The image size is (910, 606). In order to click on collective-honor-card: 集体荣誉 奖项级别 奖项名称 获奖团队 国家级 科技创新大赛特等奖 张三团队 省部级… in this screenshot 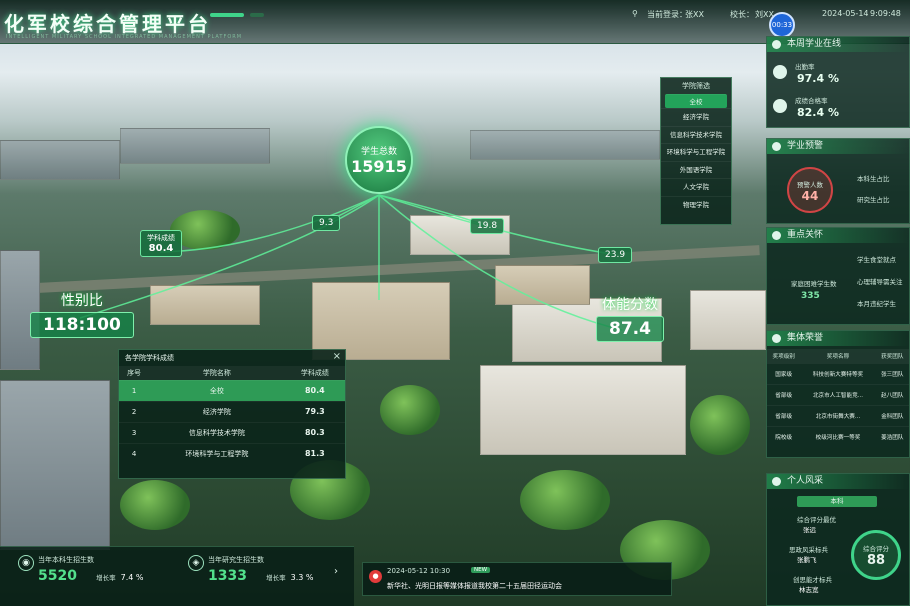, I will do `click(838, 394)`.